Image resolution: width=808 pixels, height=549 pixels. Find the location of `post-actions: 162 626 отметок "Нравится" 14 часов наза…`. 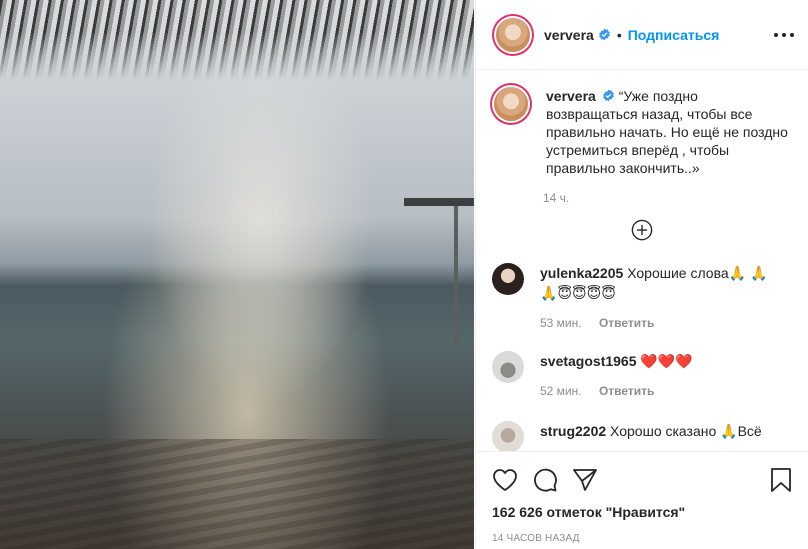

post-actions: 162 626 отметок "Нравится" 14 часов наза… is located at coordinates (642, 500).